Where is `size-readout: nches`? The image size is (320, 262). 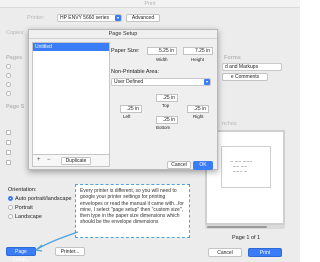
size-readout: nches is located at coordinates (229, 124).